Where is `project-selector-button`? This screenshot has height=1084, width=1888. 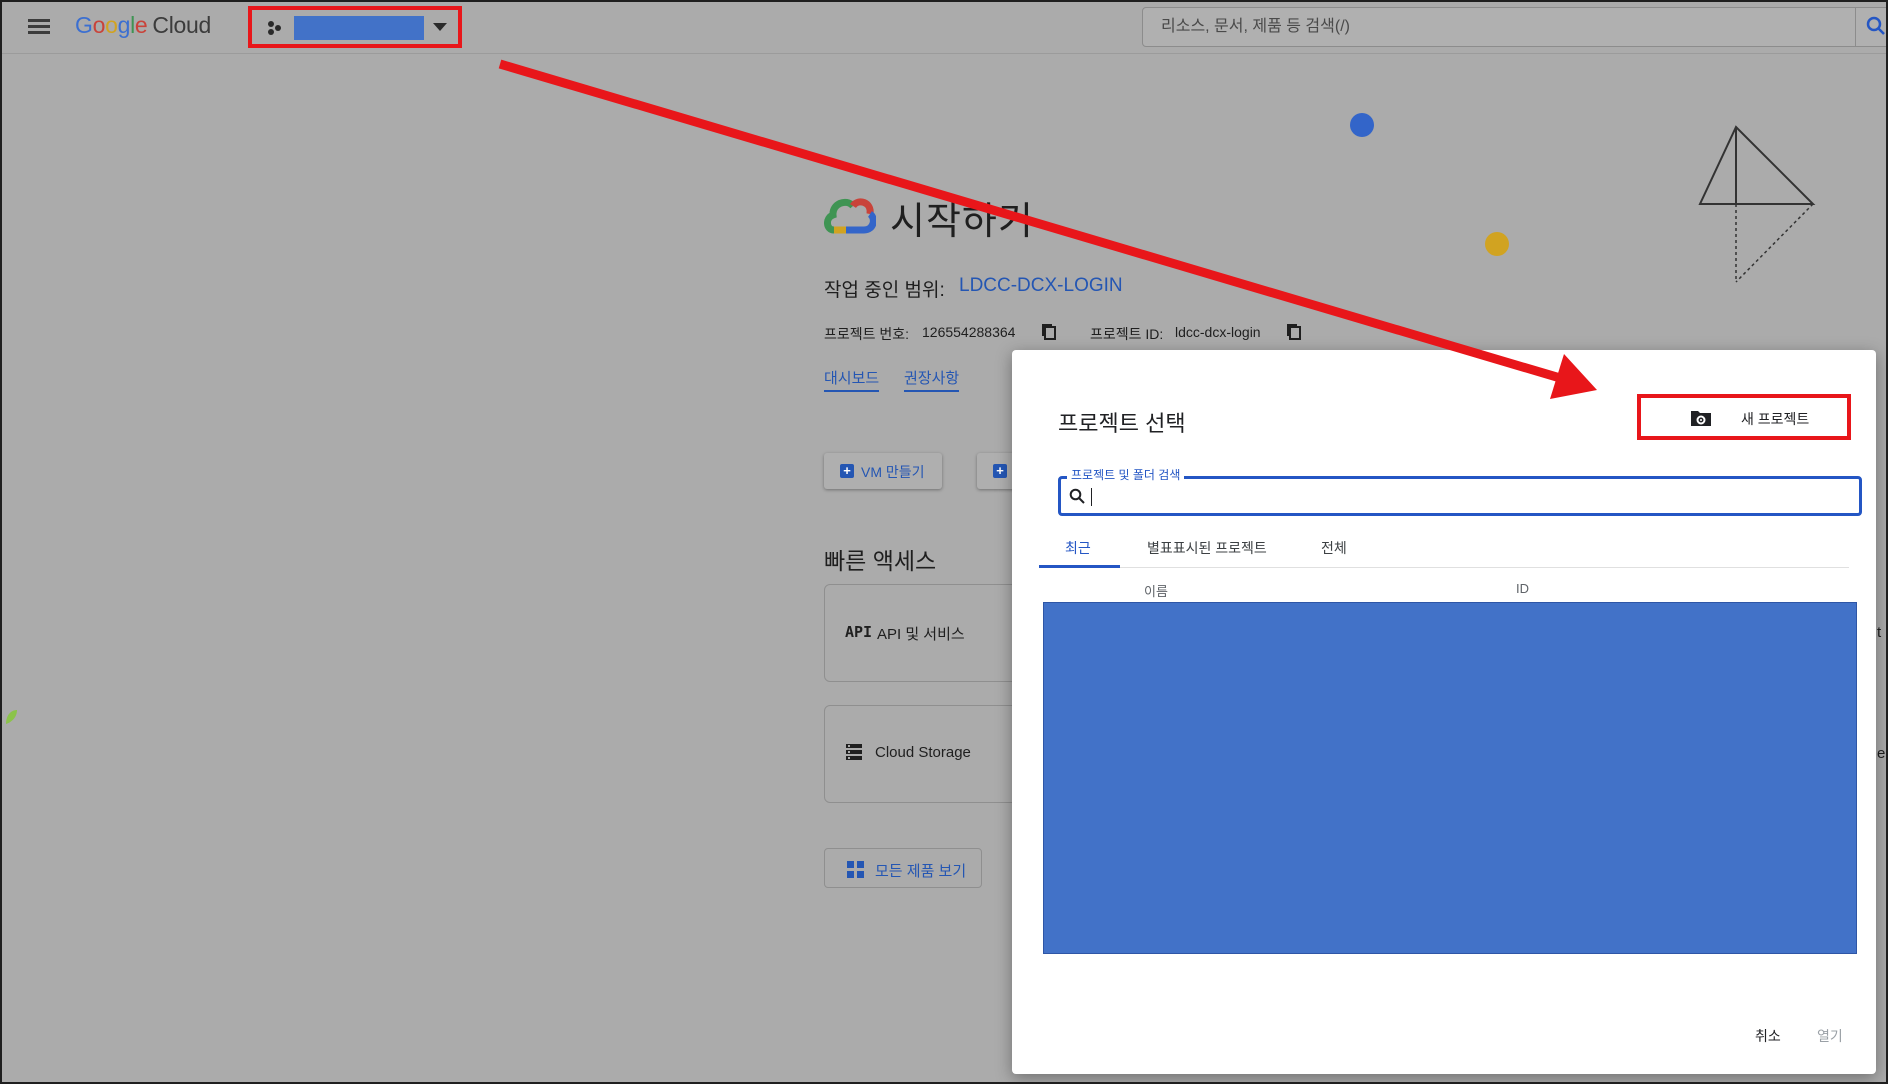 project-selector-button is located at coordinates (355, 27).